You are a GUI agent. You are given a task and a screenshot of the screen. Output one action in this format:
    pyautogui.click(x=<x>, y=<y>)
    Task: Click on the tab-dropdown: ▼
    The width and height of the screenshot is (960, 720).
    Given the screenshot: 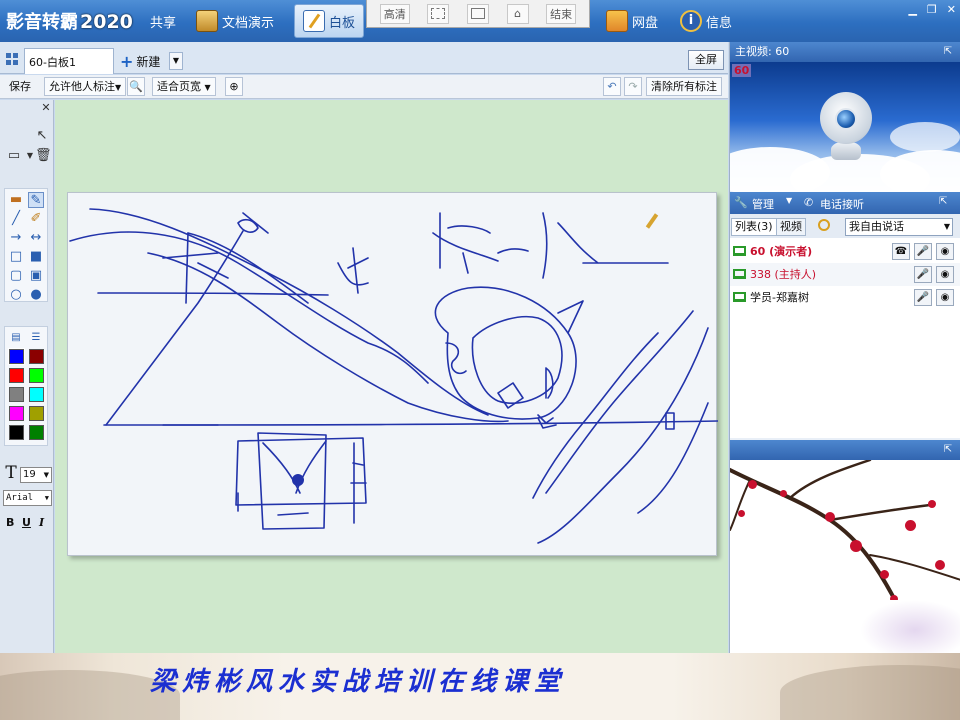 What is the action you would take?
    pyautogui.click(x=176, y=61)
    